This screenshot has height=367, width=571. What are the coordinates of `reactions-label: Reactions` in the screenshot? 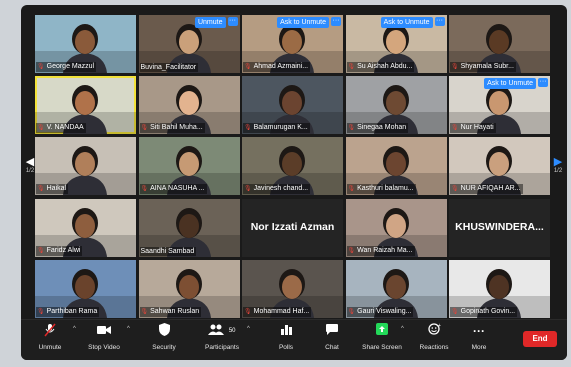 It's located at (434, 347).